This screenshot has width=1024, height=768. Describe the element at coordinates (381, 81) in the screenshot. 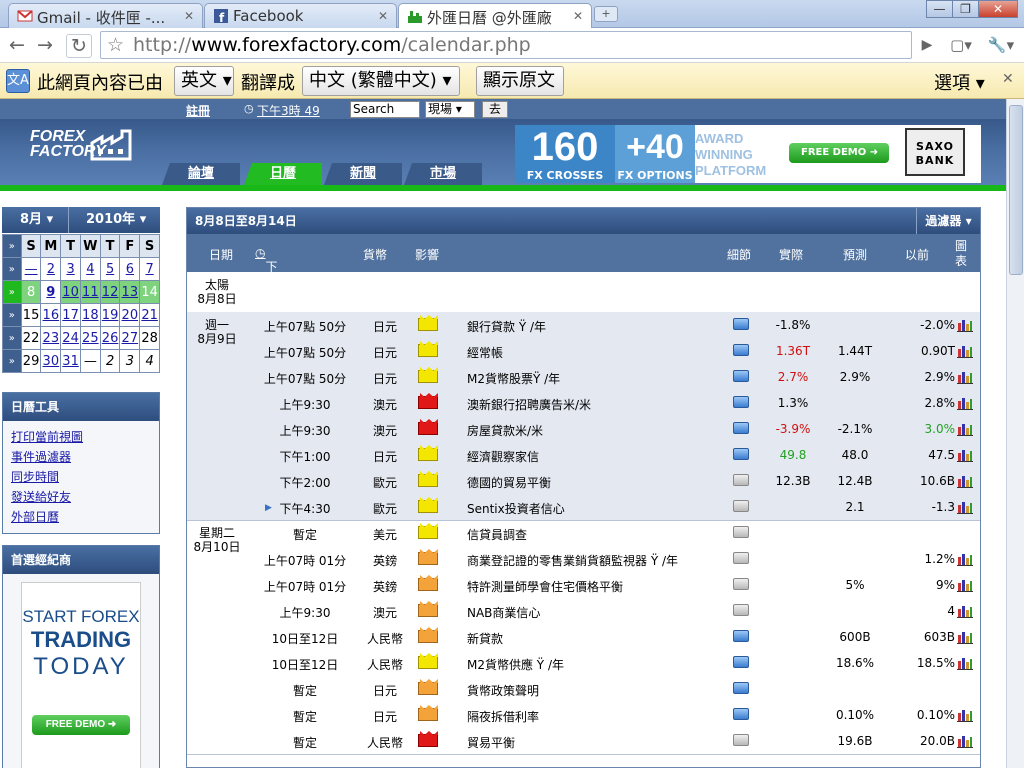

I see `target-language-select: 中文 (繁體中文) ▾` at that location.